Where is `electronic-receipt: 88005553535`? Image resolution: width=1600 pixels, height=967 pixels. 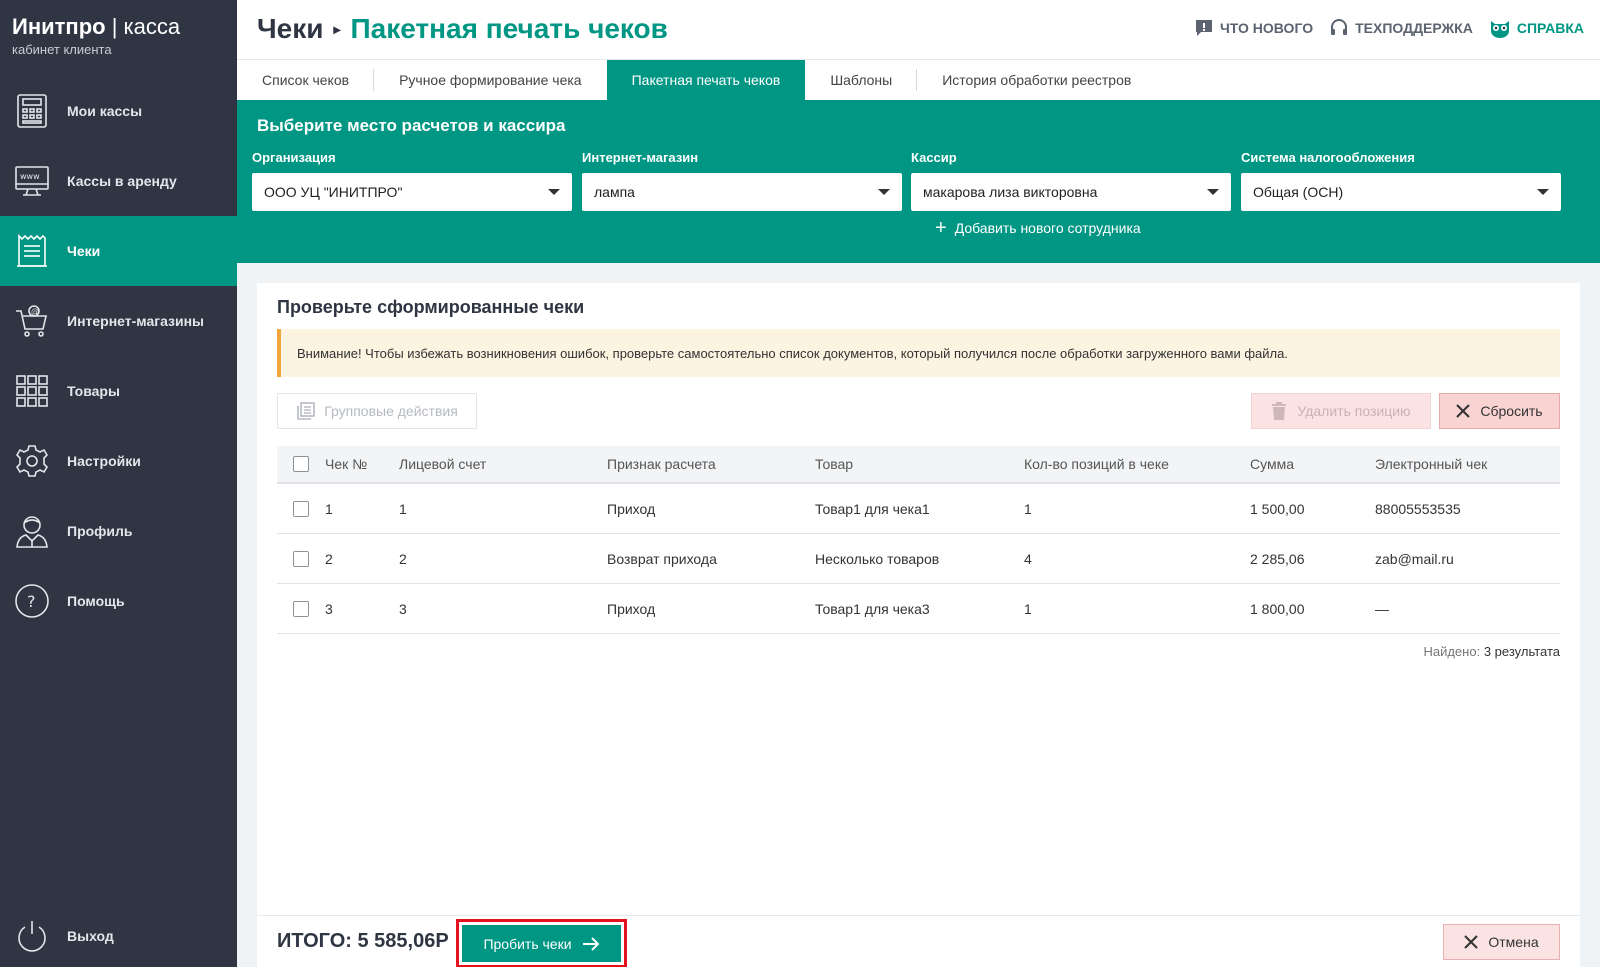
electronic-receipt: 88005553535 is located at coordinates (1418, 508).